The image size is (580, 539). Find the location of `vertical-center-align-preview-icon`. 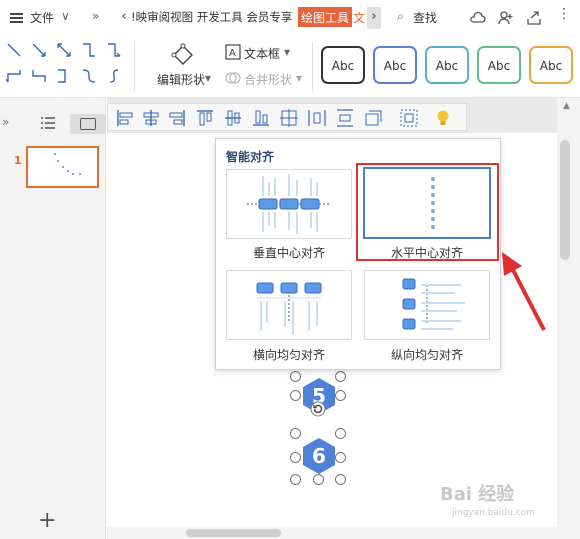

vertical-center-align-preview-icon is located at coordinates (289, 204).